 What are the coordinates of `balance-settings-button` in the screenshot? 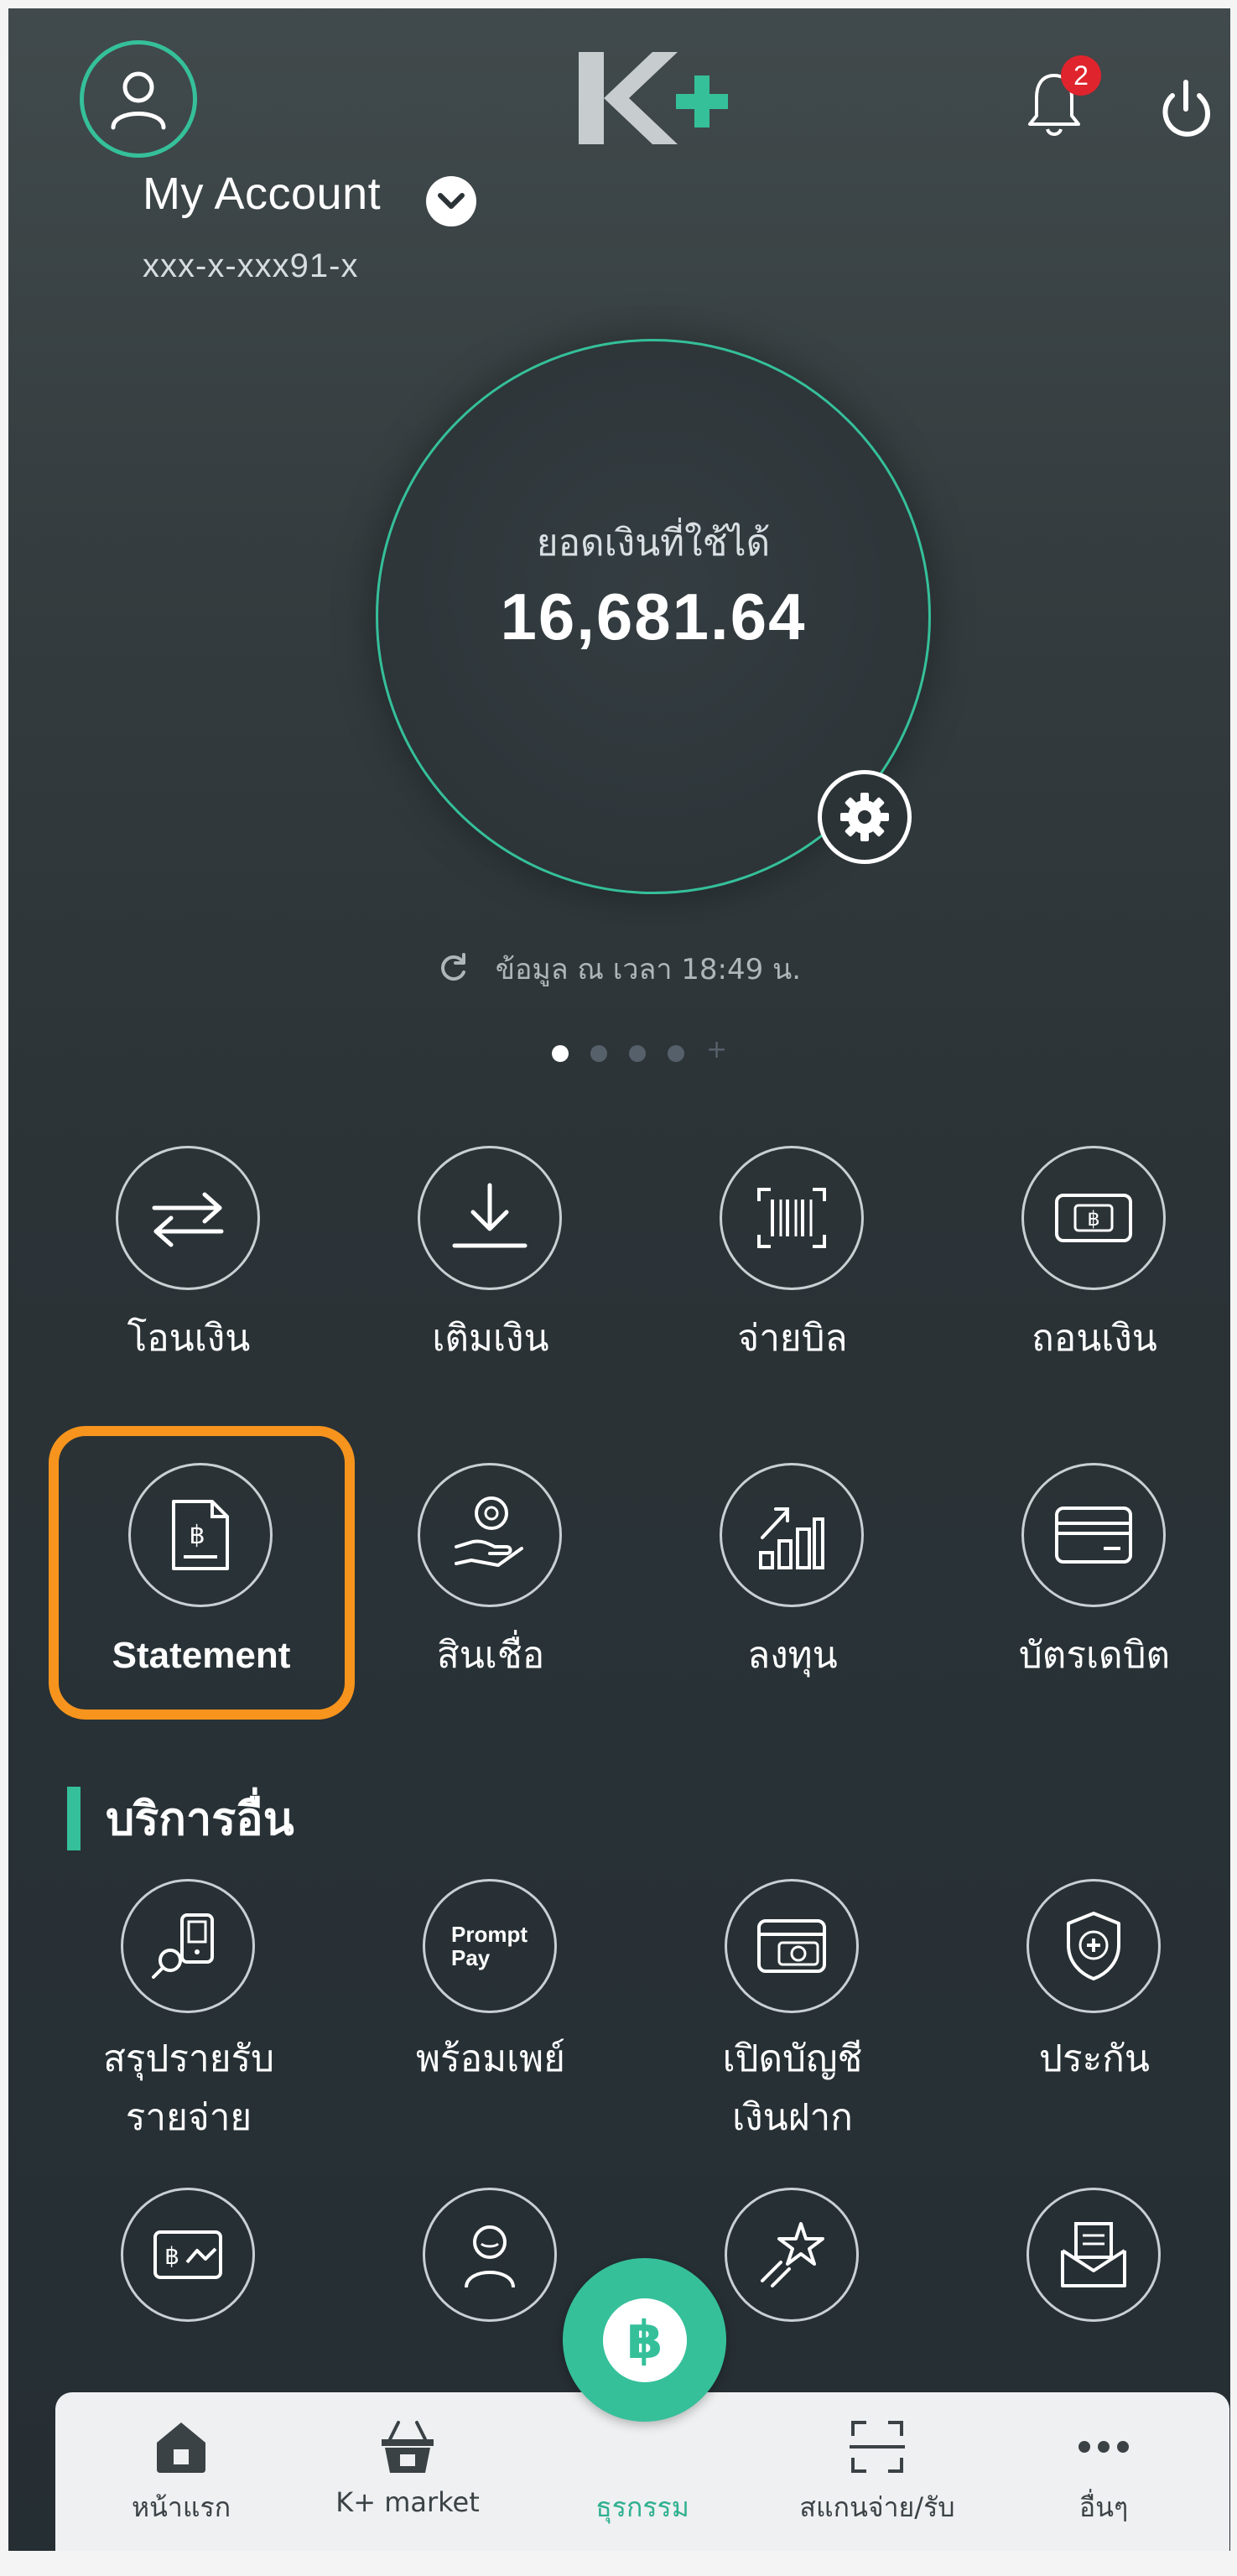 It's located at (865, 817).